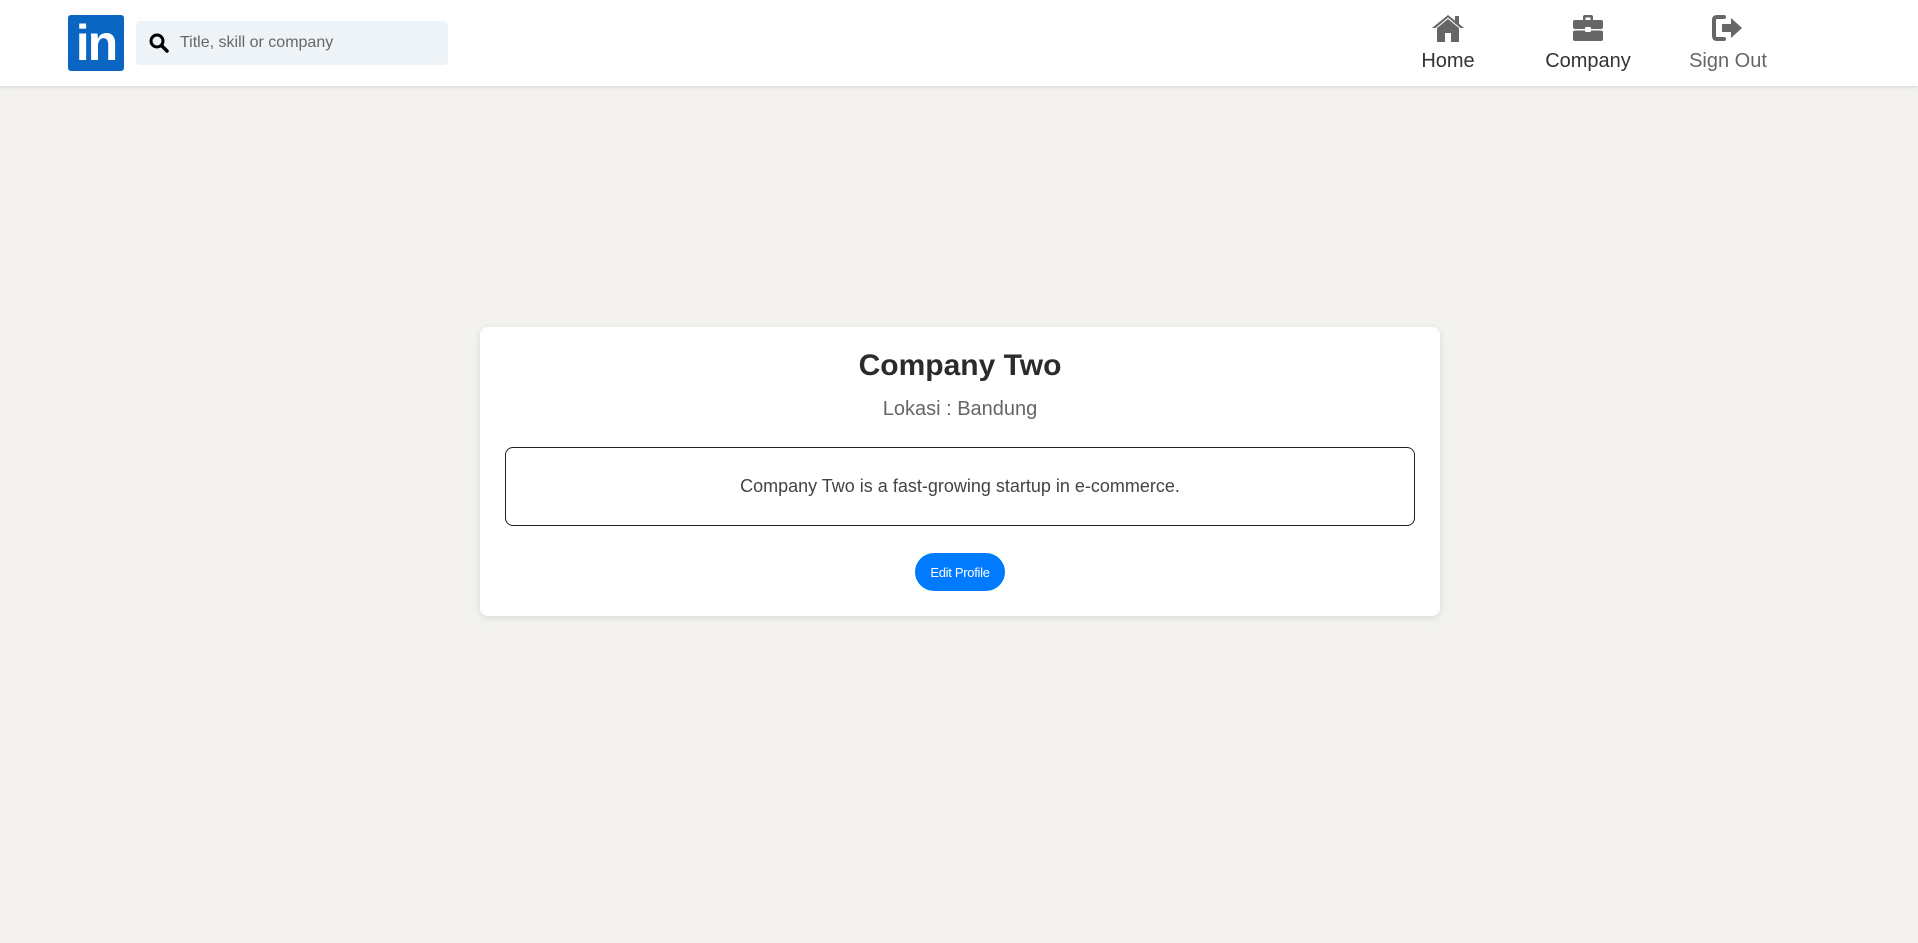 This screenshot has height=943, width=1918. What do you see at coordinates (960, 572) in the screenshot?
I see `edit-profile-button: Edit Profile` at bounding box center [960, 572].